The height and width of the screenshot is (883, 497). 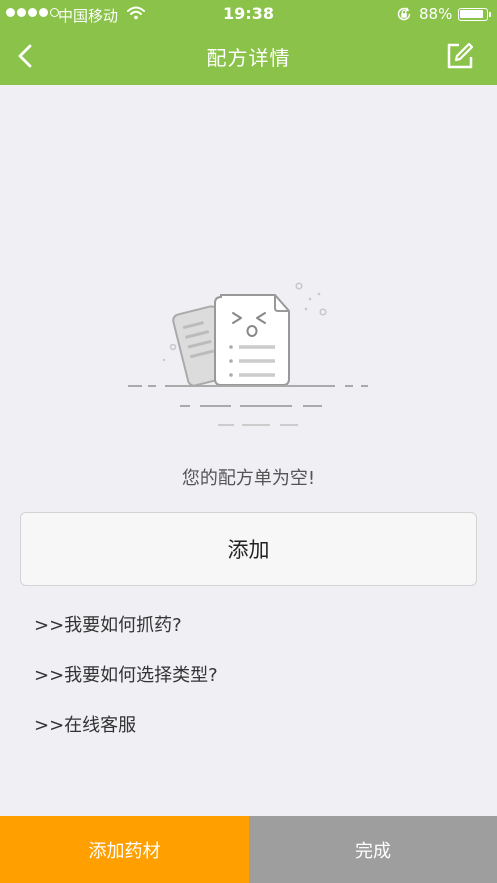 I want to click on app-header: 中国移动 19:38 88% 配方详情, so click(x=248, y=42).